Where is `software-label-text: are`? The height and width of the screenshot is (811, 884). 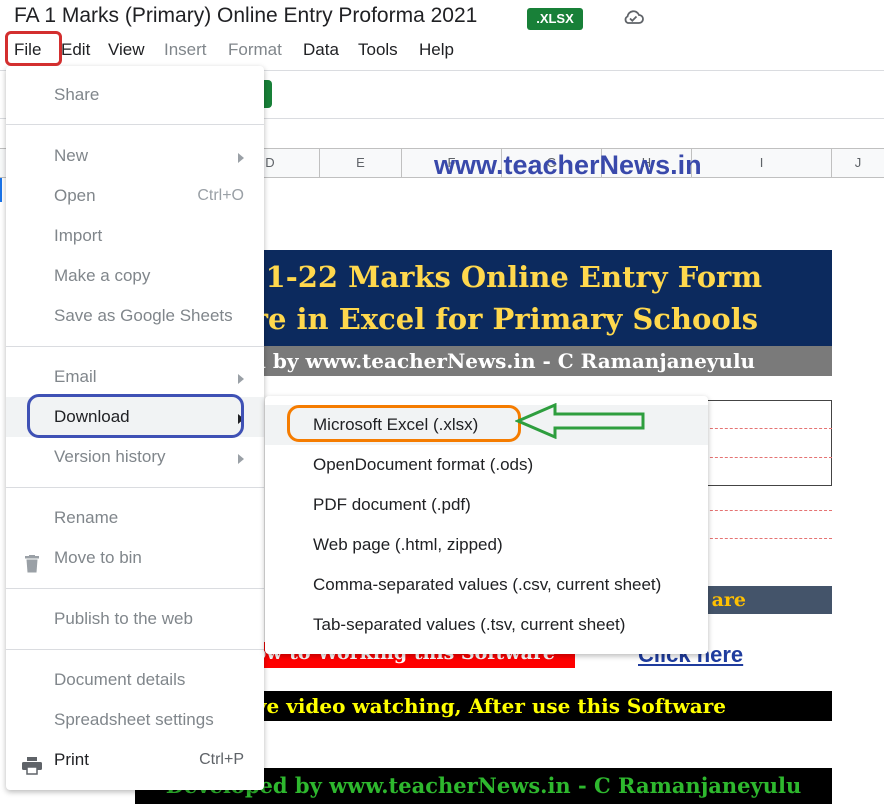 software-label-text: are is located at coordinates (728, 600).